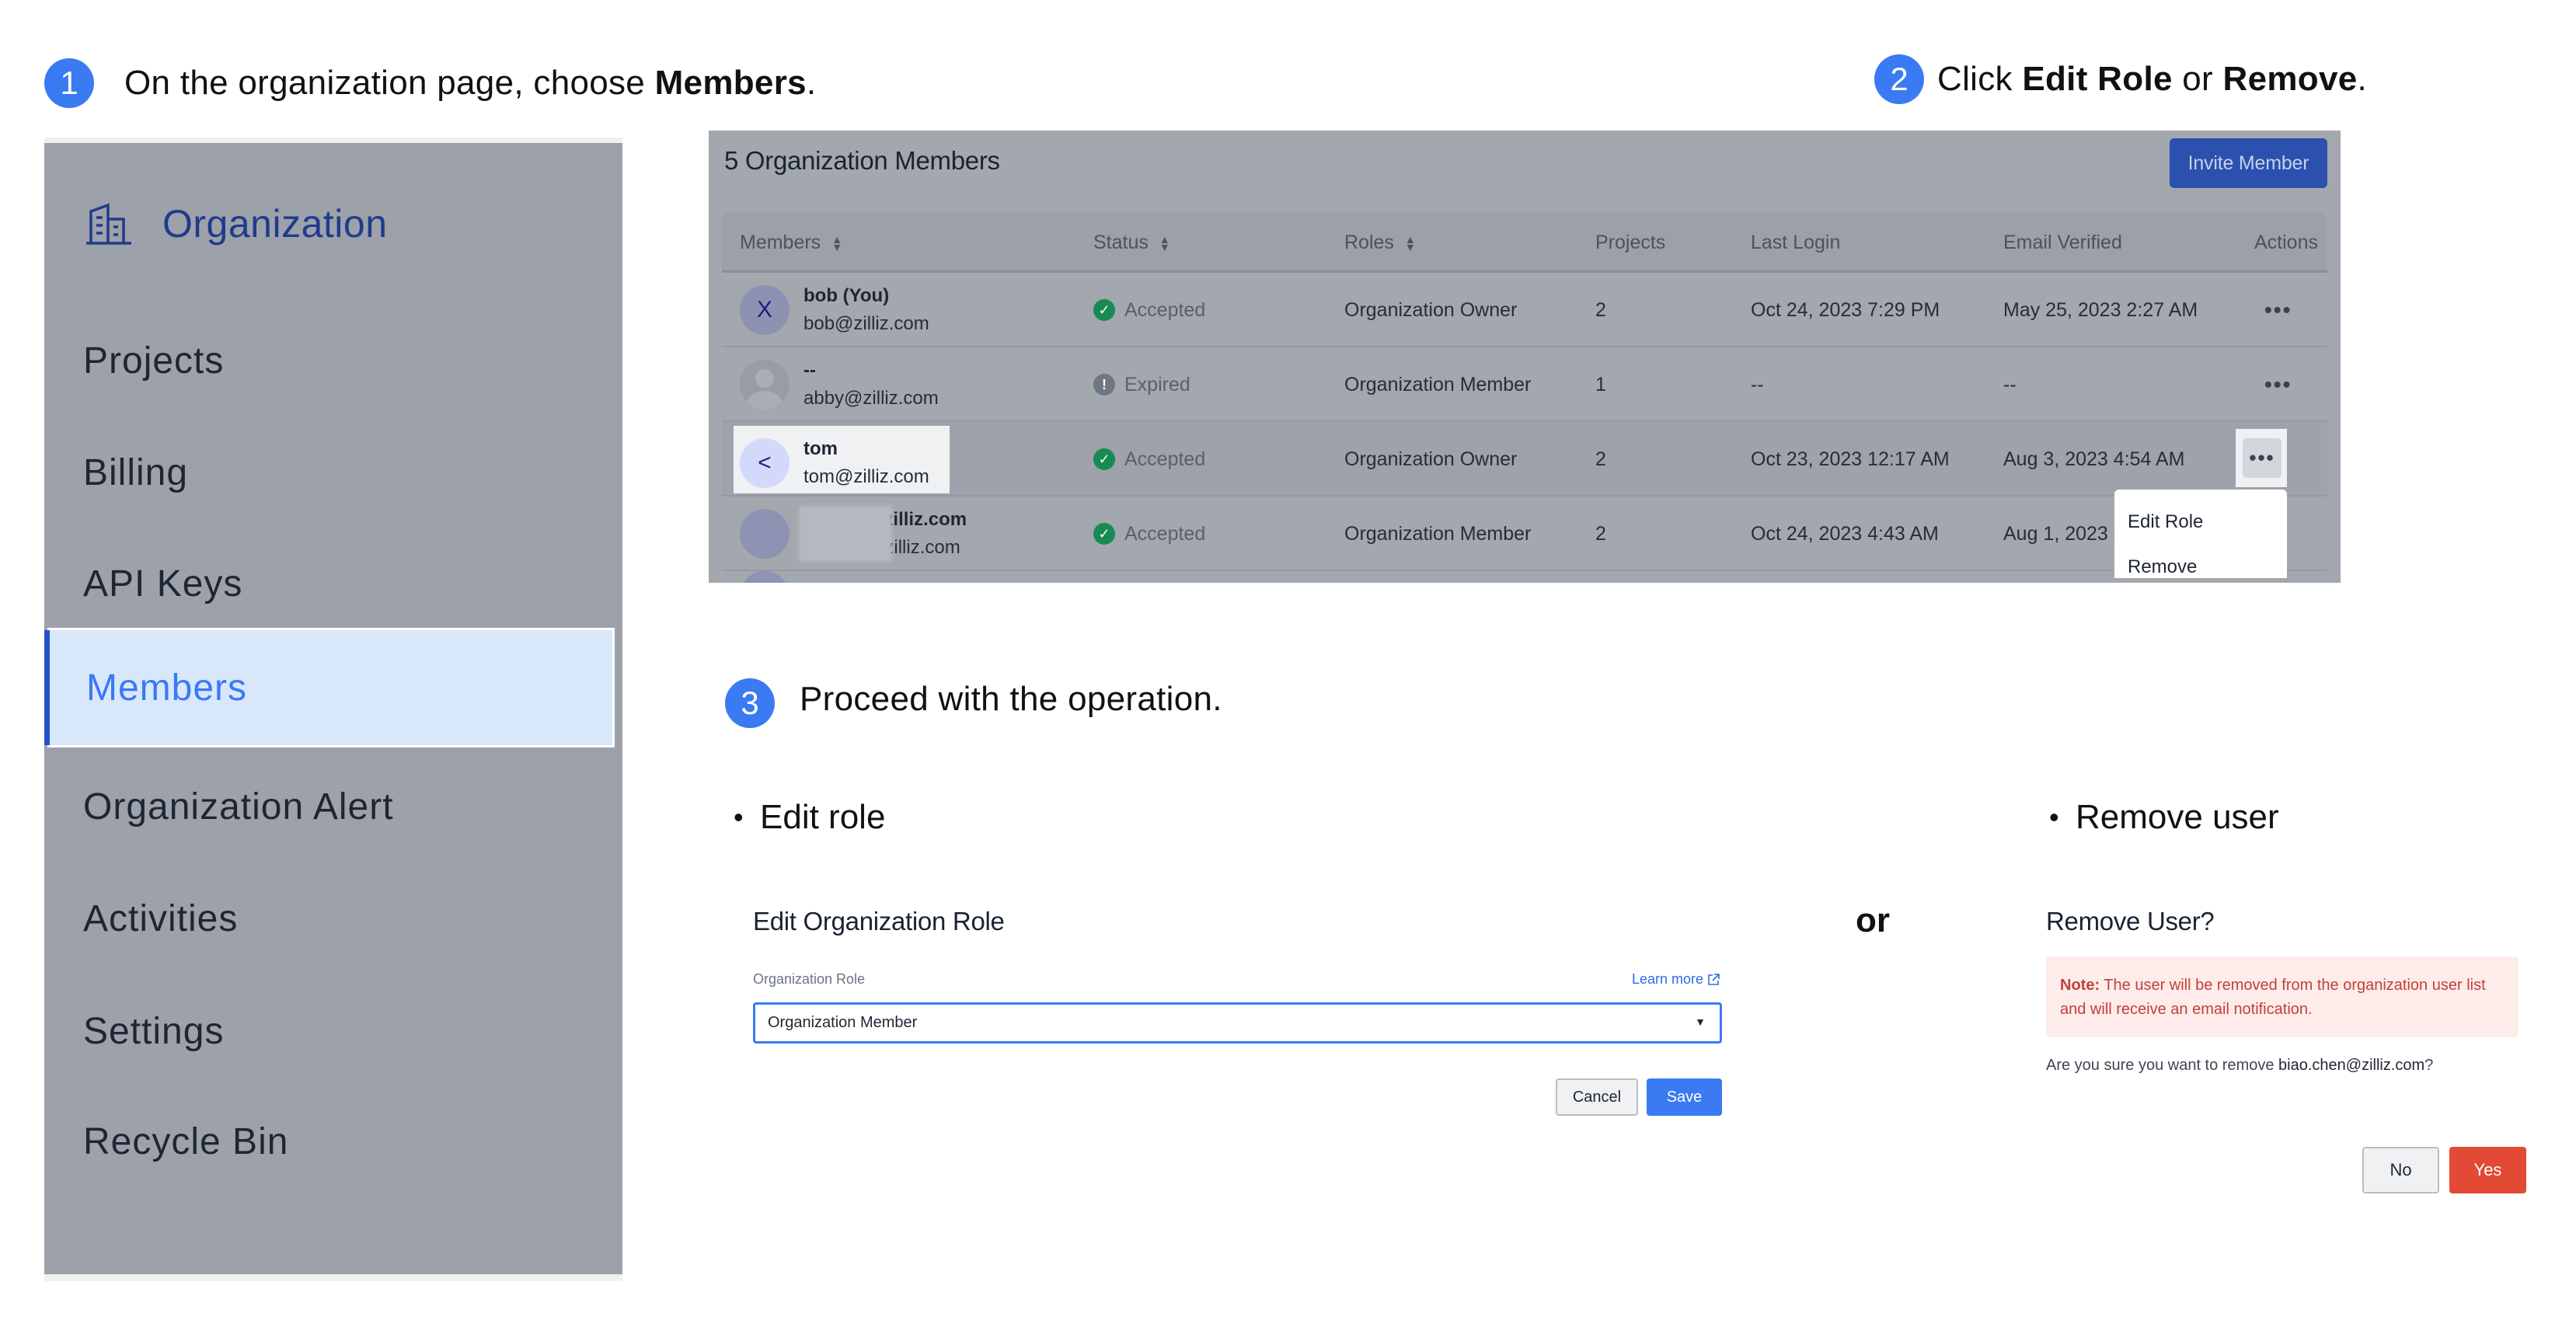  Describe the element at coordinates (765, 384) in the screenshot. I see `default-avatar-icon` at that location.